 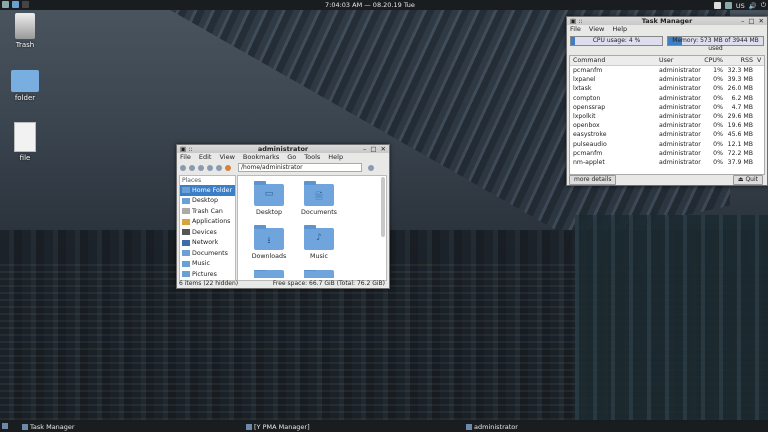 What do you see at coordinates (207, 232) in the screenshot?
I see `place-devices: Devices` at bounding box center [207, 232].